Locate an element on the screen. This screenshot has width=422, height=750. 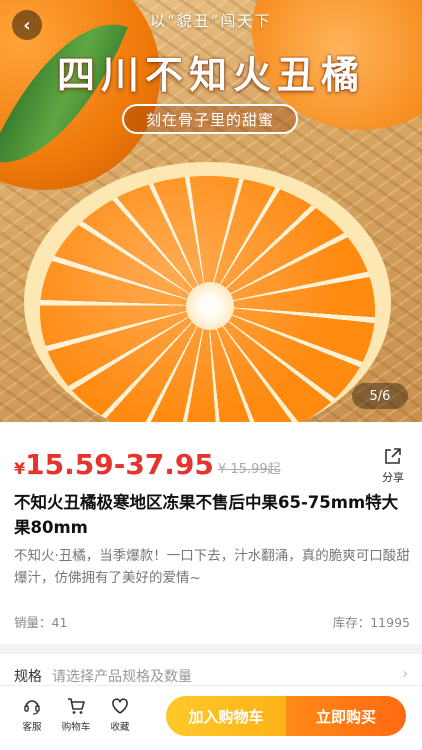
product-title: 不知火丑橘极寒地区冻果不售后中果65-75mm特大果80mm is located at coordinates (206, 515).